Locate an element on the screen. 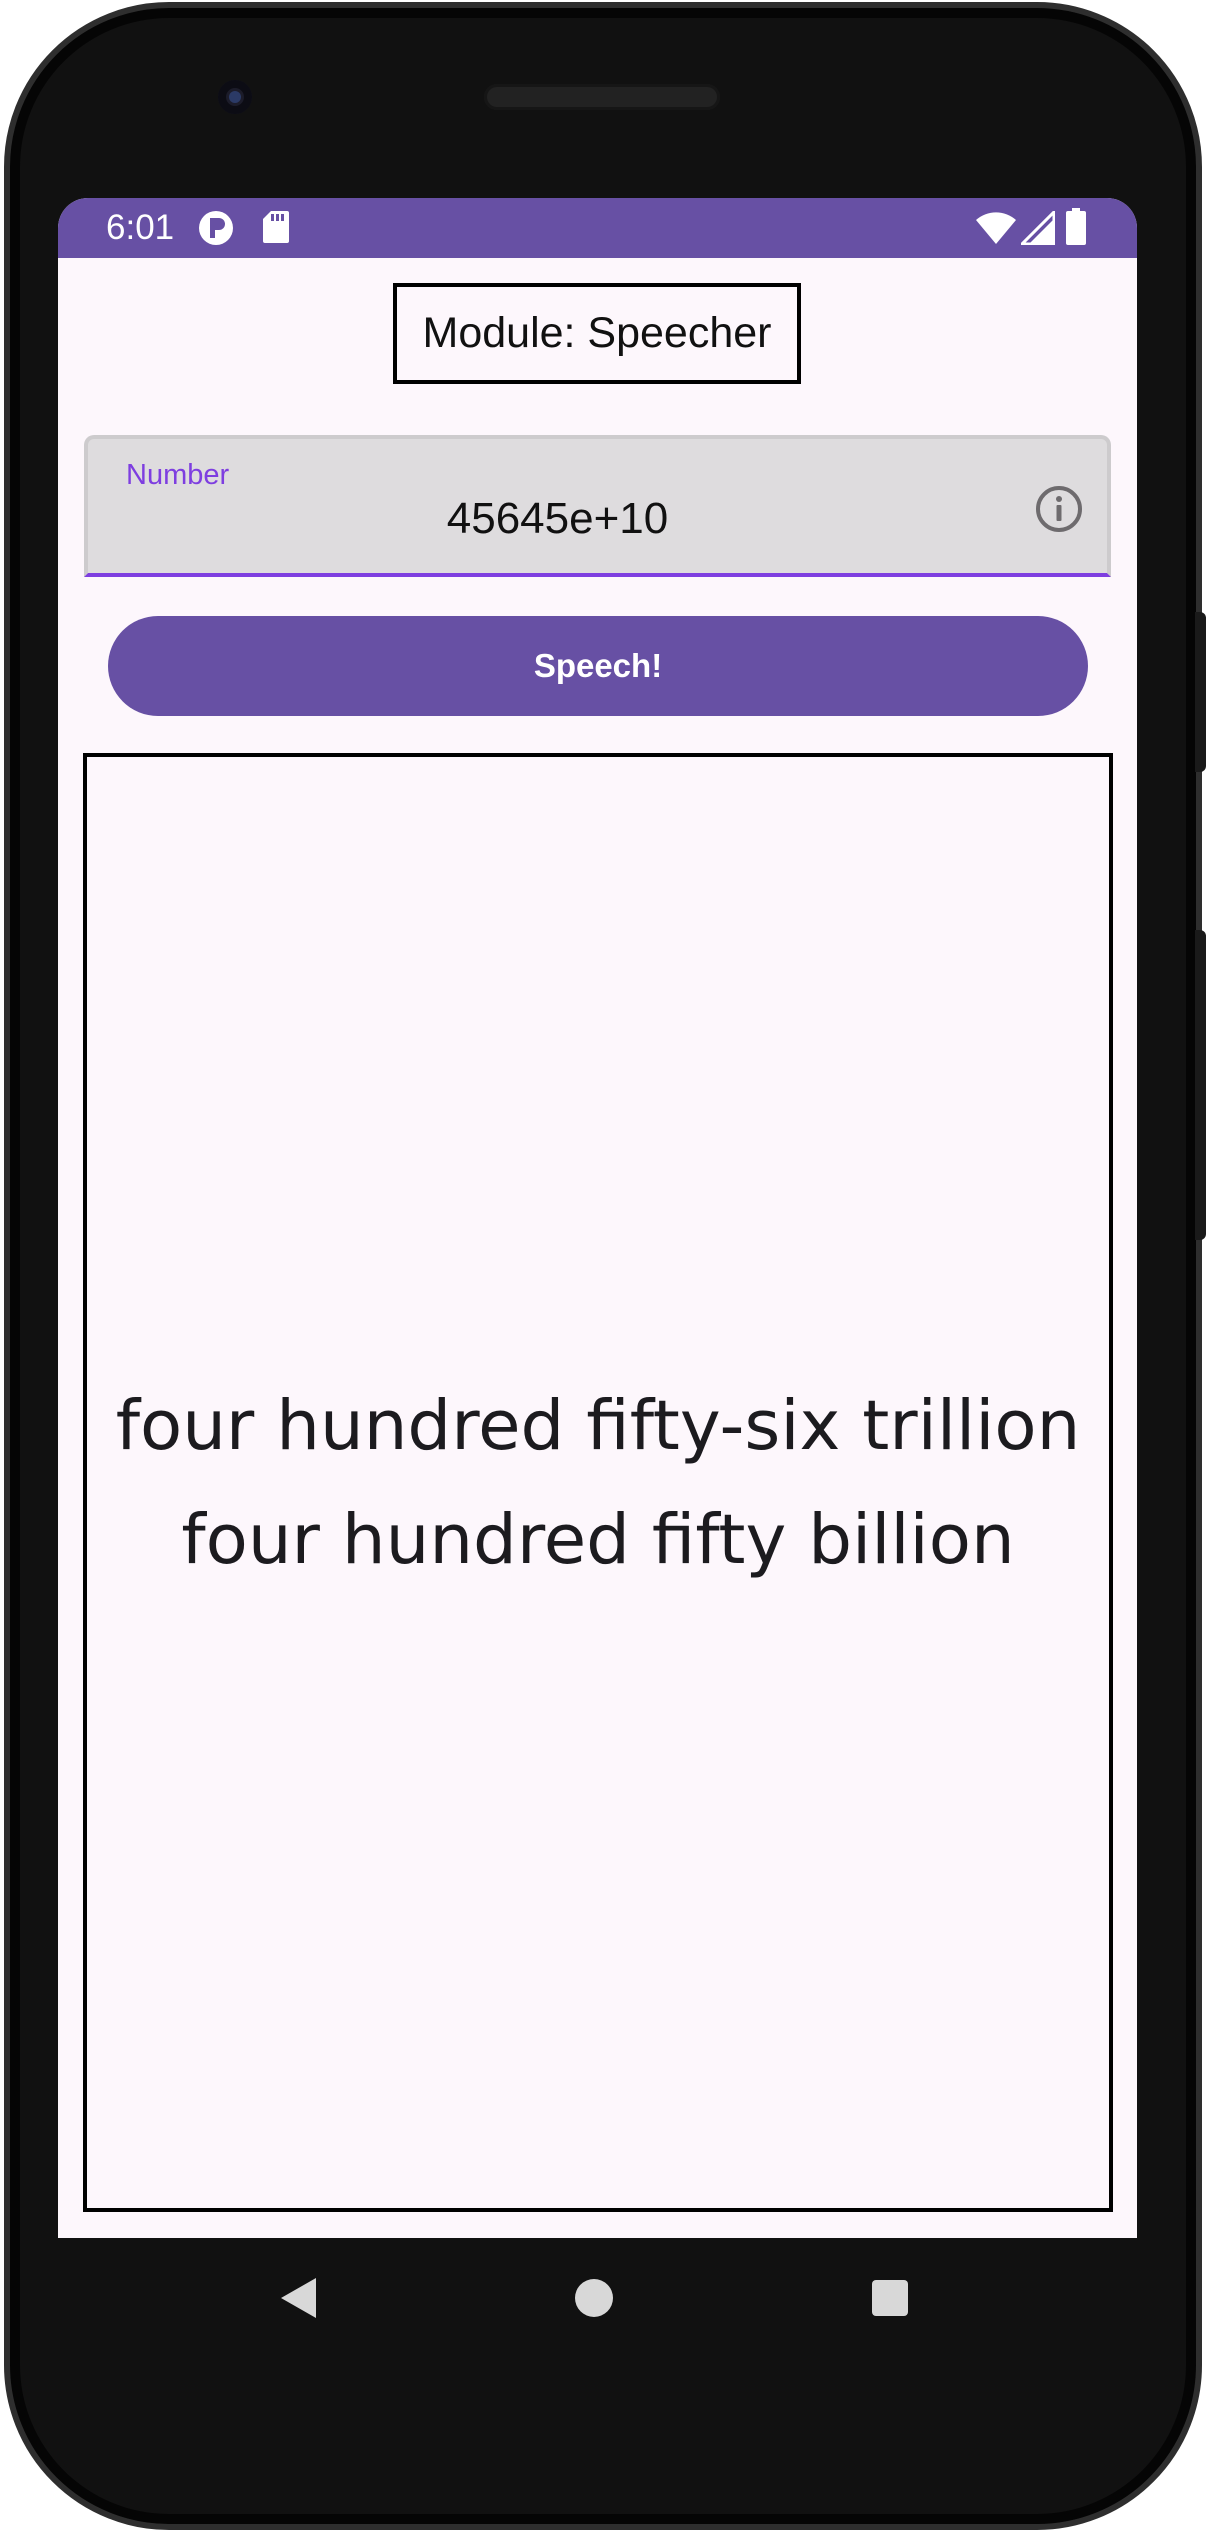 This screenshot has width=1206, height=2533. number-input-field: Number 45645e+10 is located at coordinates (597, 506).